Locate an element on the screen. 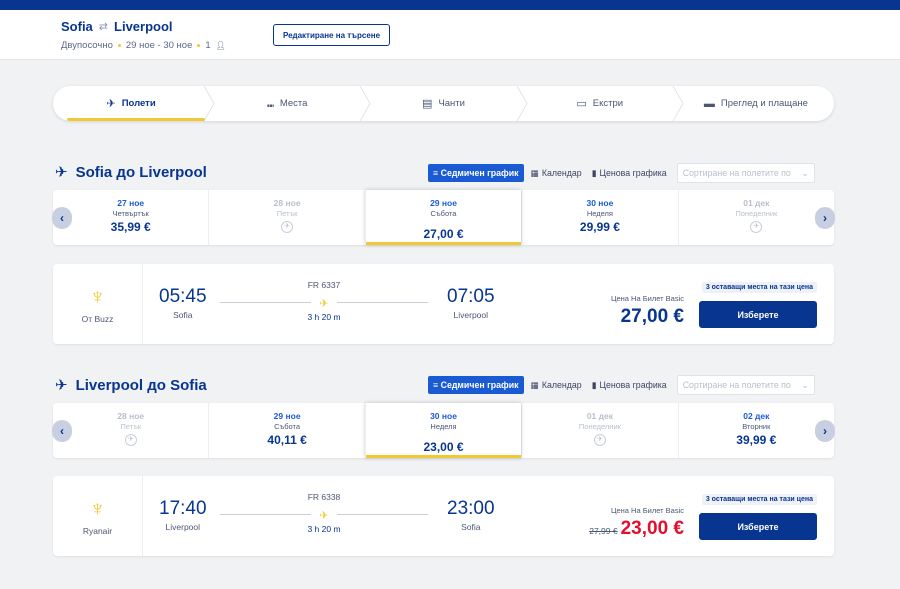 Image resolution: width=900 pixels, height=589 pixels. step-flights: ✈ Полети is located at coordinates (134, 103).